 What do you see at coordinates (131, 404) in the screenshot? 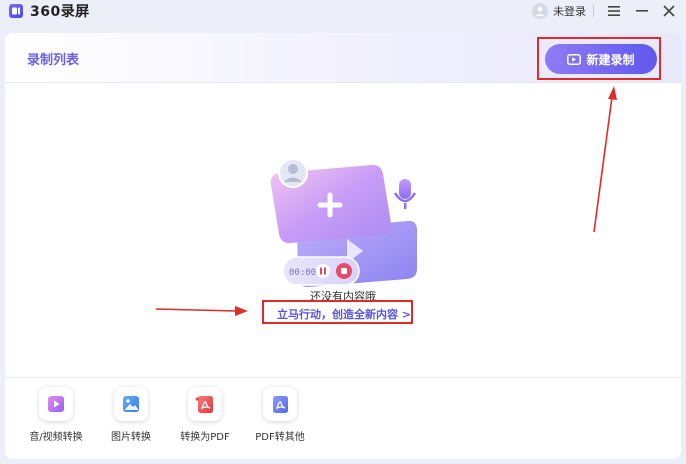
I see `image-convert-icon` at bounding box center [131, 404].